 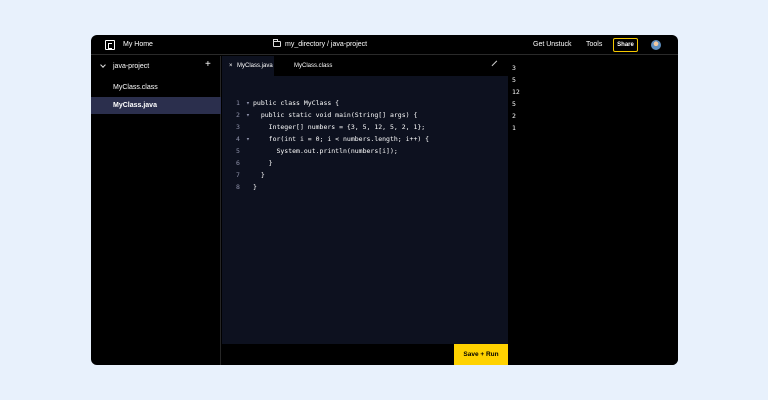 What do you see at coordinates (365, 354) in the screenshot?
I see `run-bar: Save + Run` at bounding box center [365, 354].